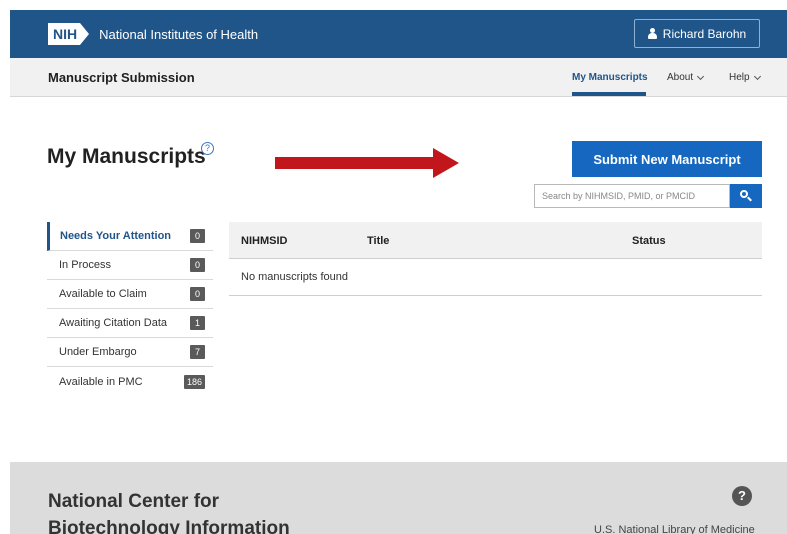 This screenshot has width=787, height=534. Describe the element at coordinates (121, 77) in the screenshot. I see `app-title: Manuscript Submission` at that location.